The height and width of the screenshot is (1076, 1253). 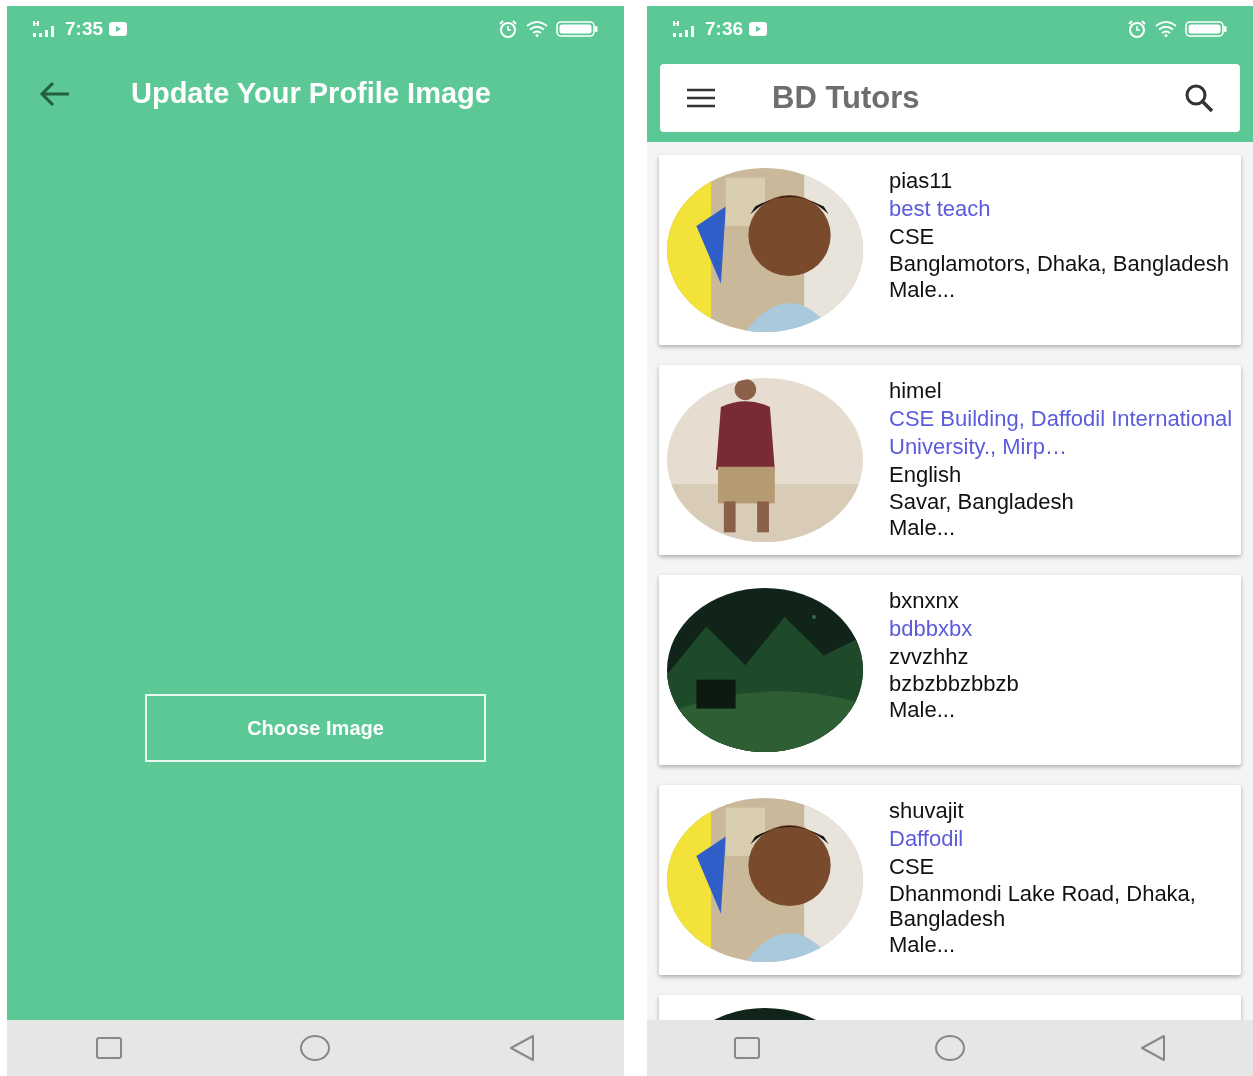 I want to click on tutor-name: bxnxnx, so click(x=924, y=601).